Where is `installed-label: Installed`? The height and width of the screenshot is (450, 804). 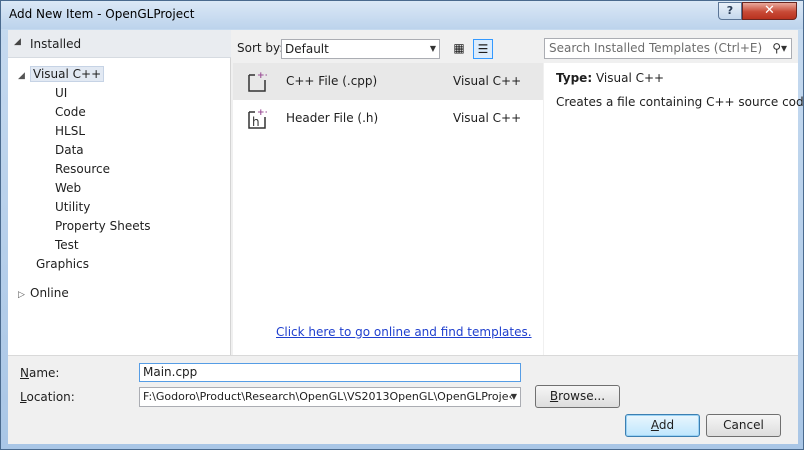 installed-label: Installed is located at coordinates (56, 44).